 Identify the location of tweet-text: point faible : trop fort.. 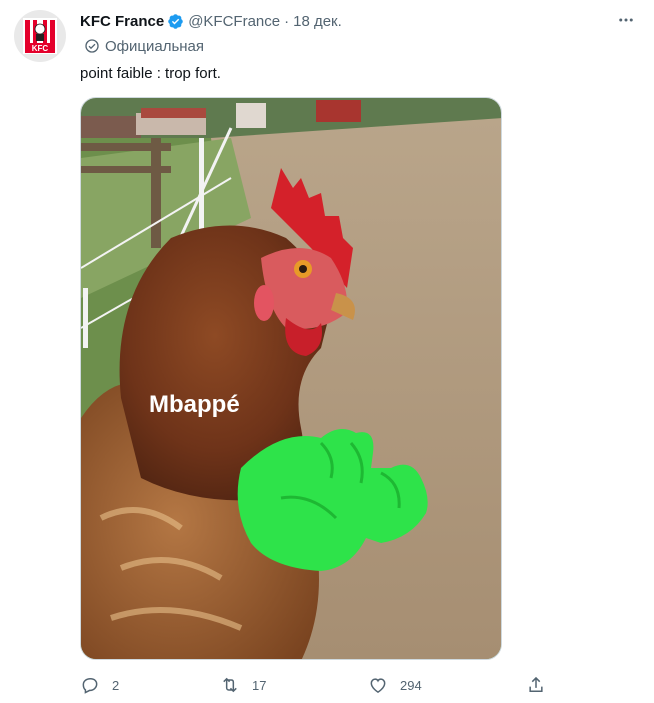
(150, 73).